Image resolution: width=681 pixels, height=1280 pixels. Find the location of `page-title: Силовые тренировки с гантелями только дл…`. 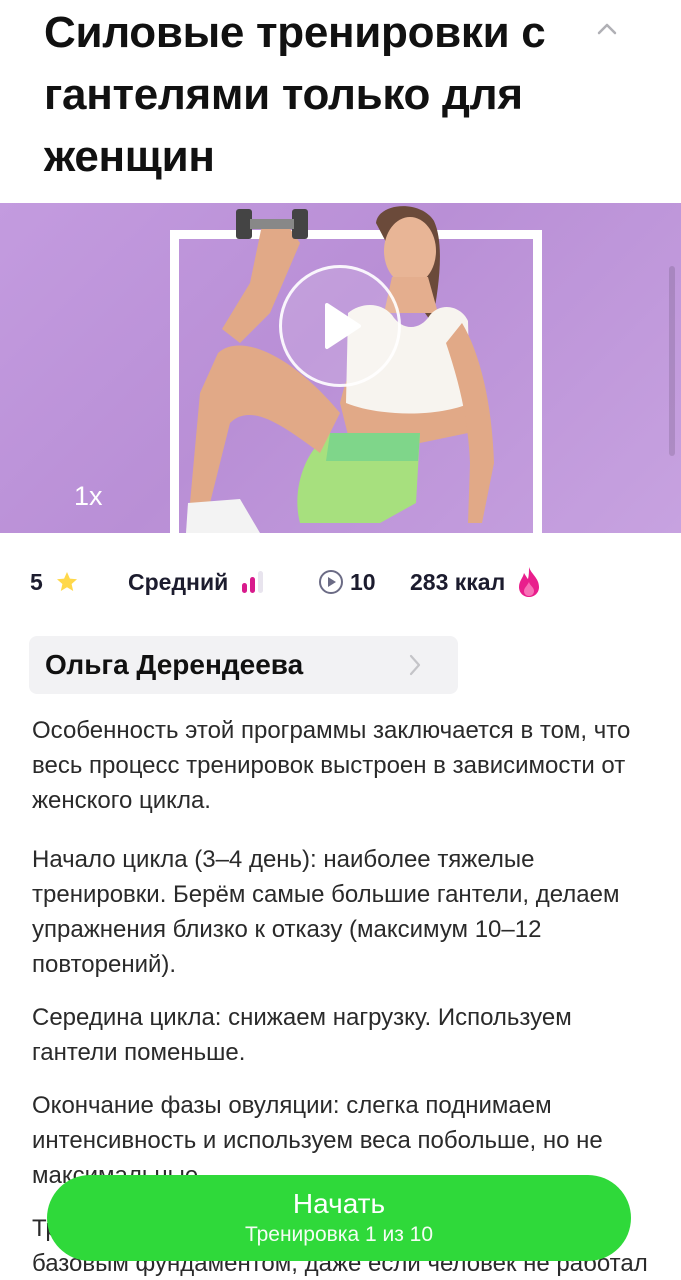

page-title: Силовые тренировки с гантелями только дл… is located at coordinates (295, 94).